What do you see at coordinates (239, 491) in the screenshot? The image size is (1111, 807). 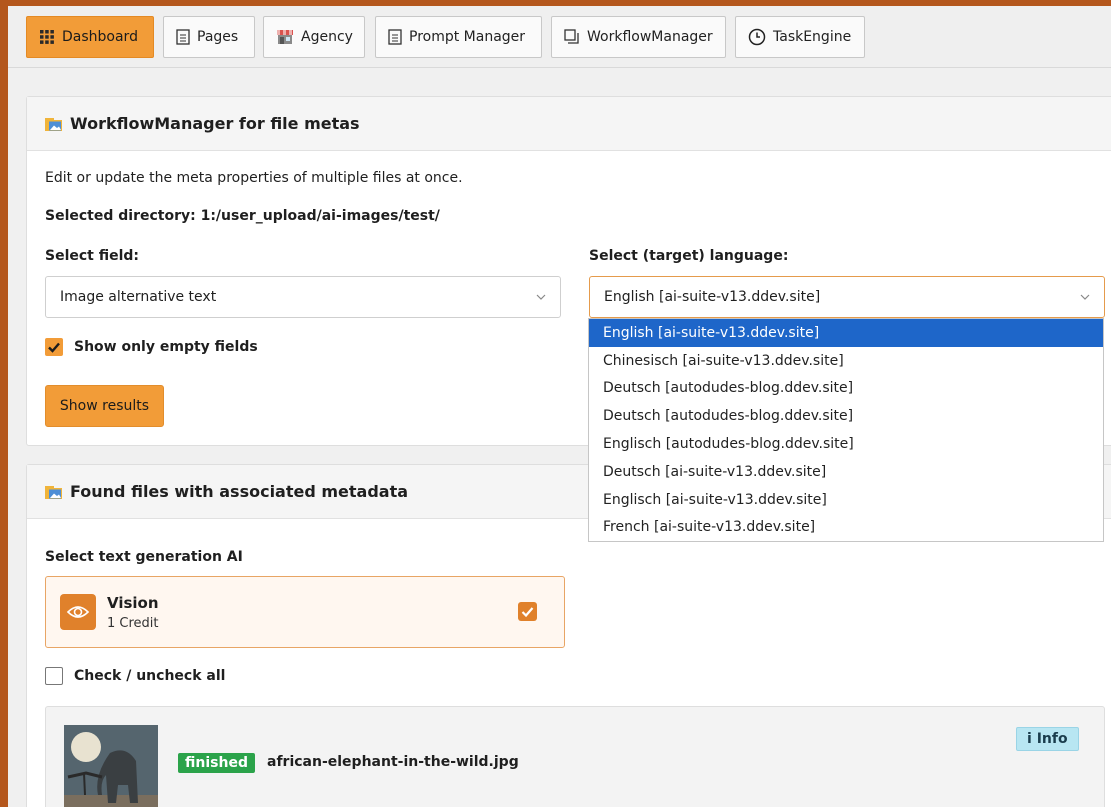 I see `panel-title: Found files with associated metadata` at bounding box center [239, 491].